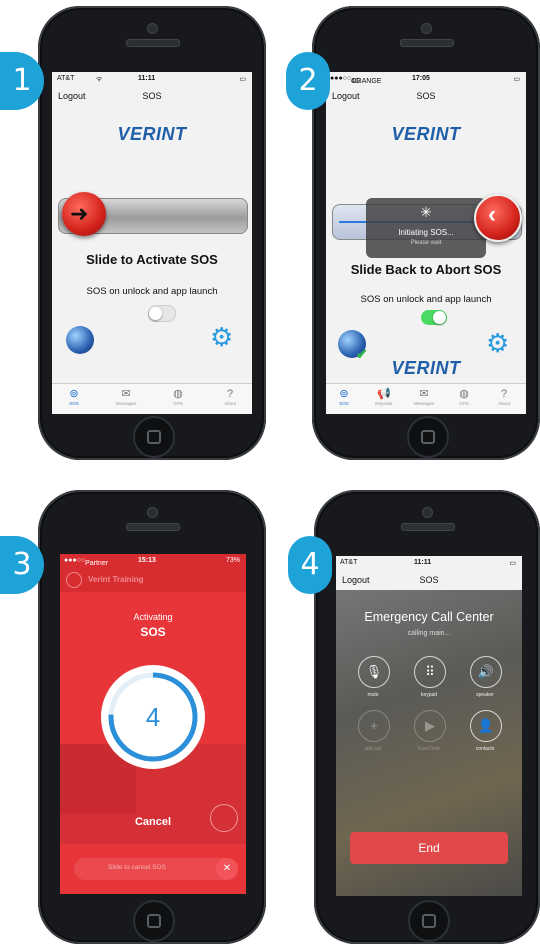 The image size is (540, 947). I want to click on speaker-button: 🔊, so click(486, 672).